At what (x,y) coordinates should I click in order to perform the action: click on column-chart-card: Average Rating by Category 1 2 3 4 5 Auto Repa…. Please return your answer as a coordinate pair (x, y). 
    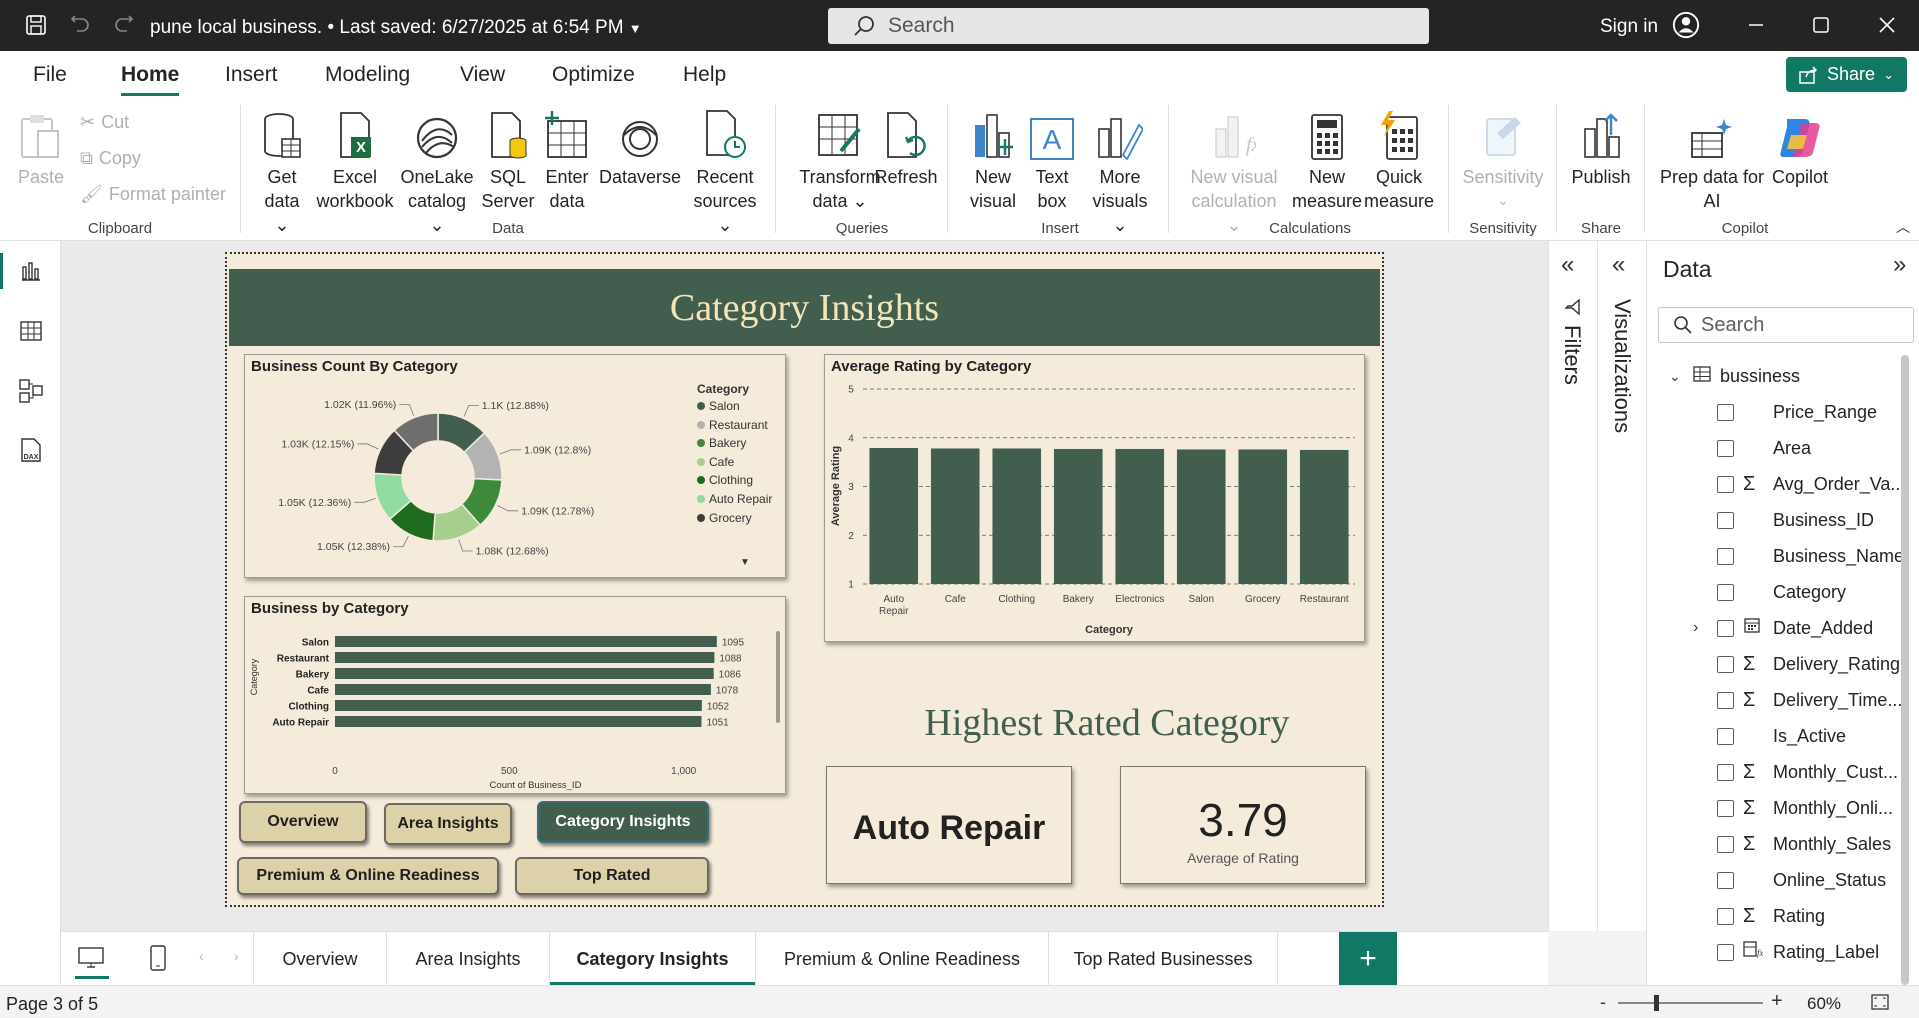
    Looking at the image, I should click on (1094, 498).